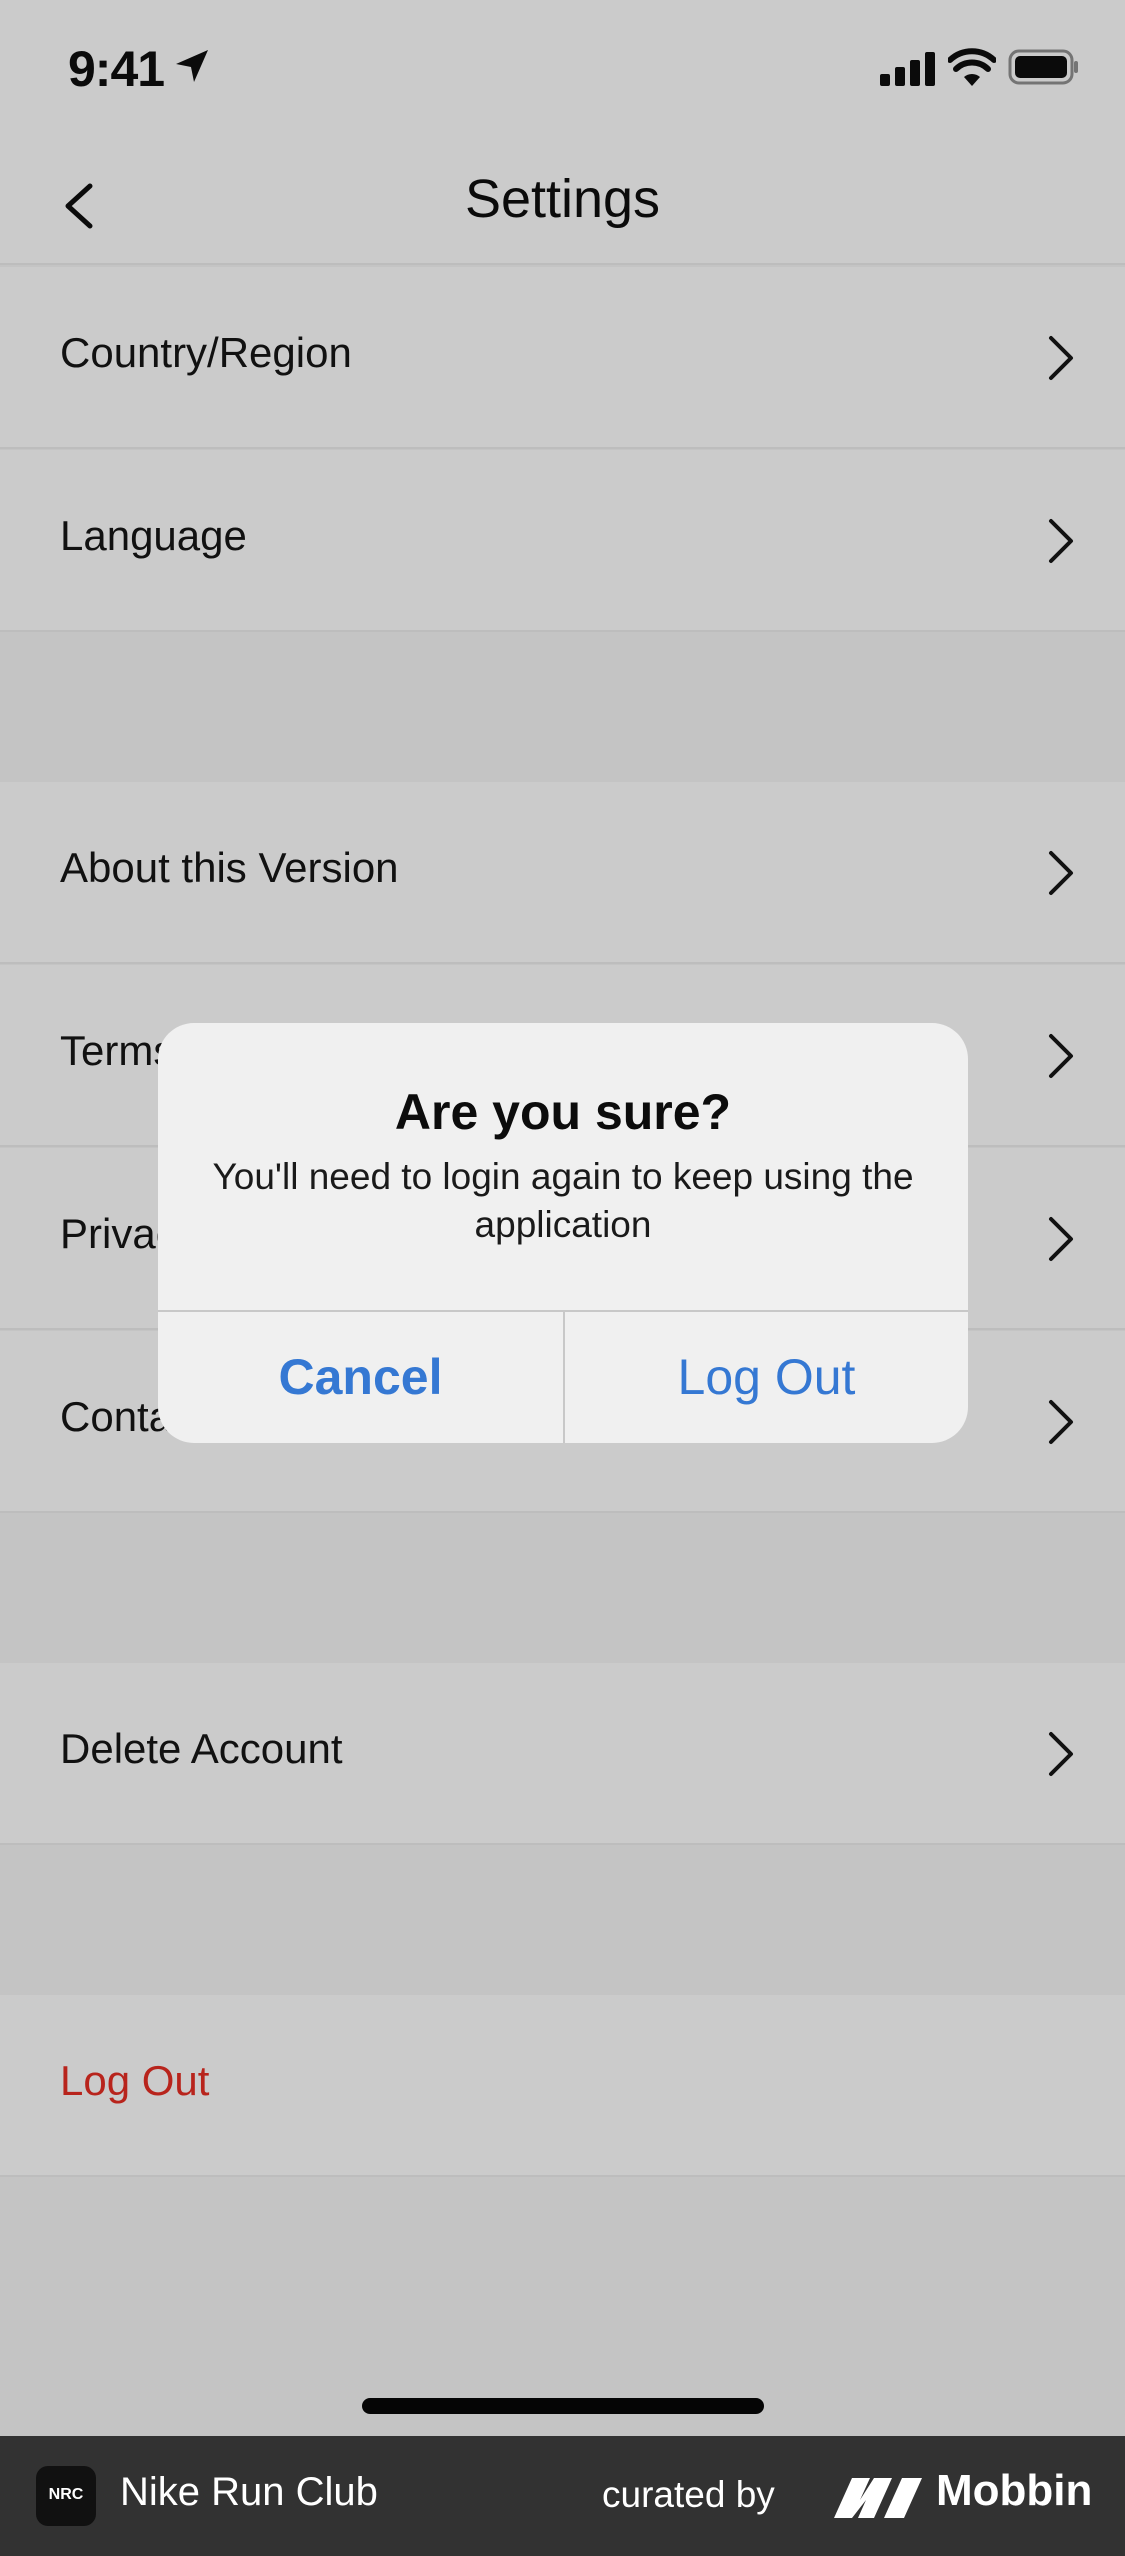  I want to click on status-bar: 9:41, so click(562, 70).